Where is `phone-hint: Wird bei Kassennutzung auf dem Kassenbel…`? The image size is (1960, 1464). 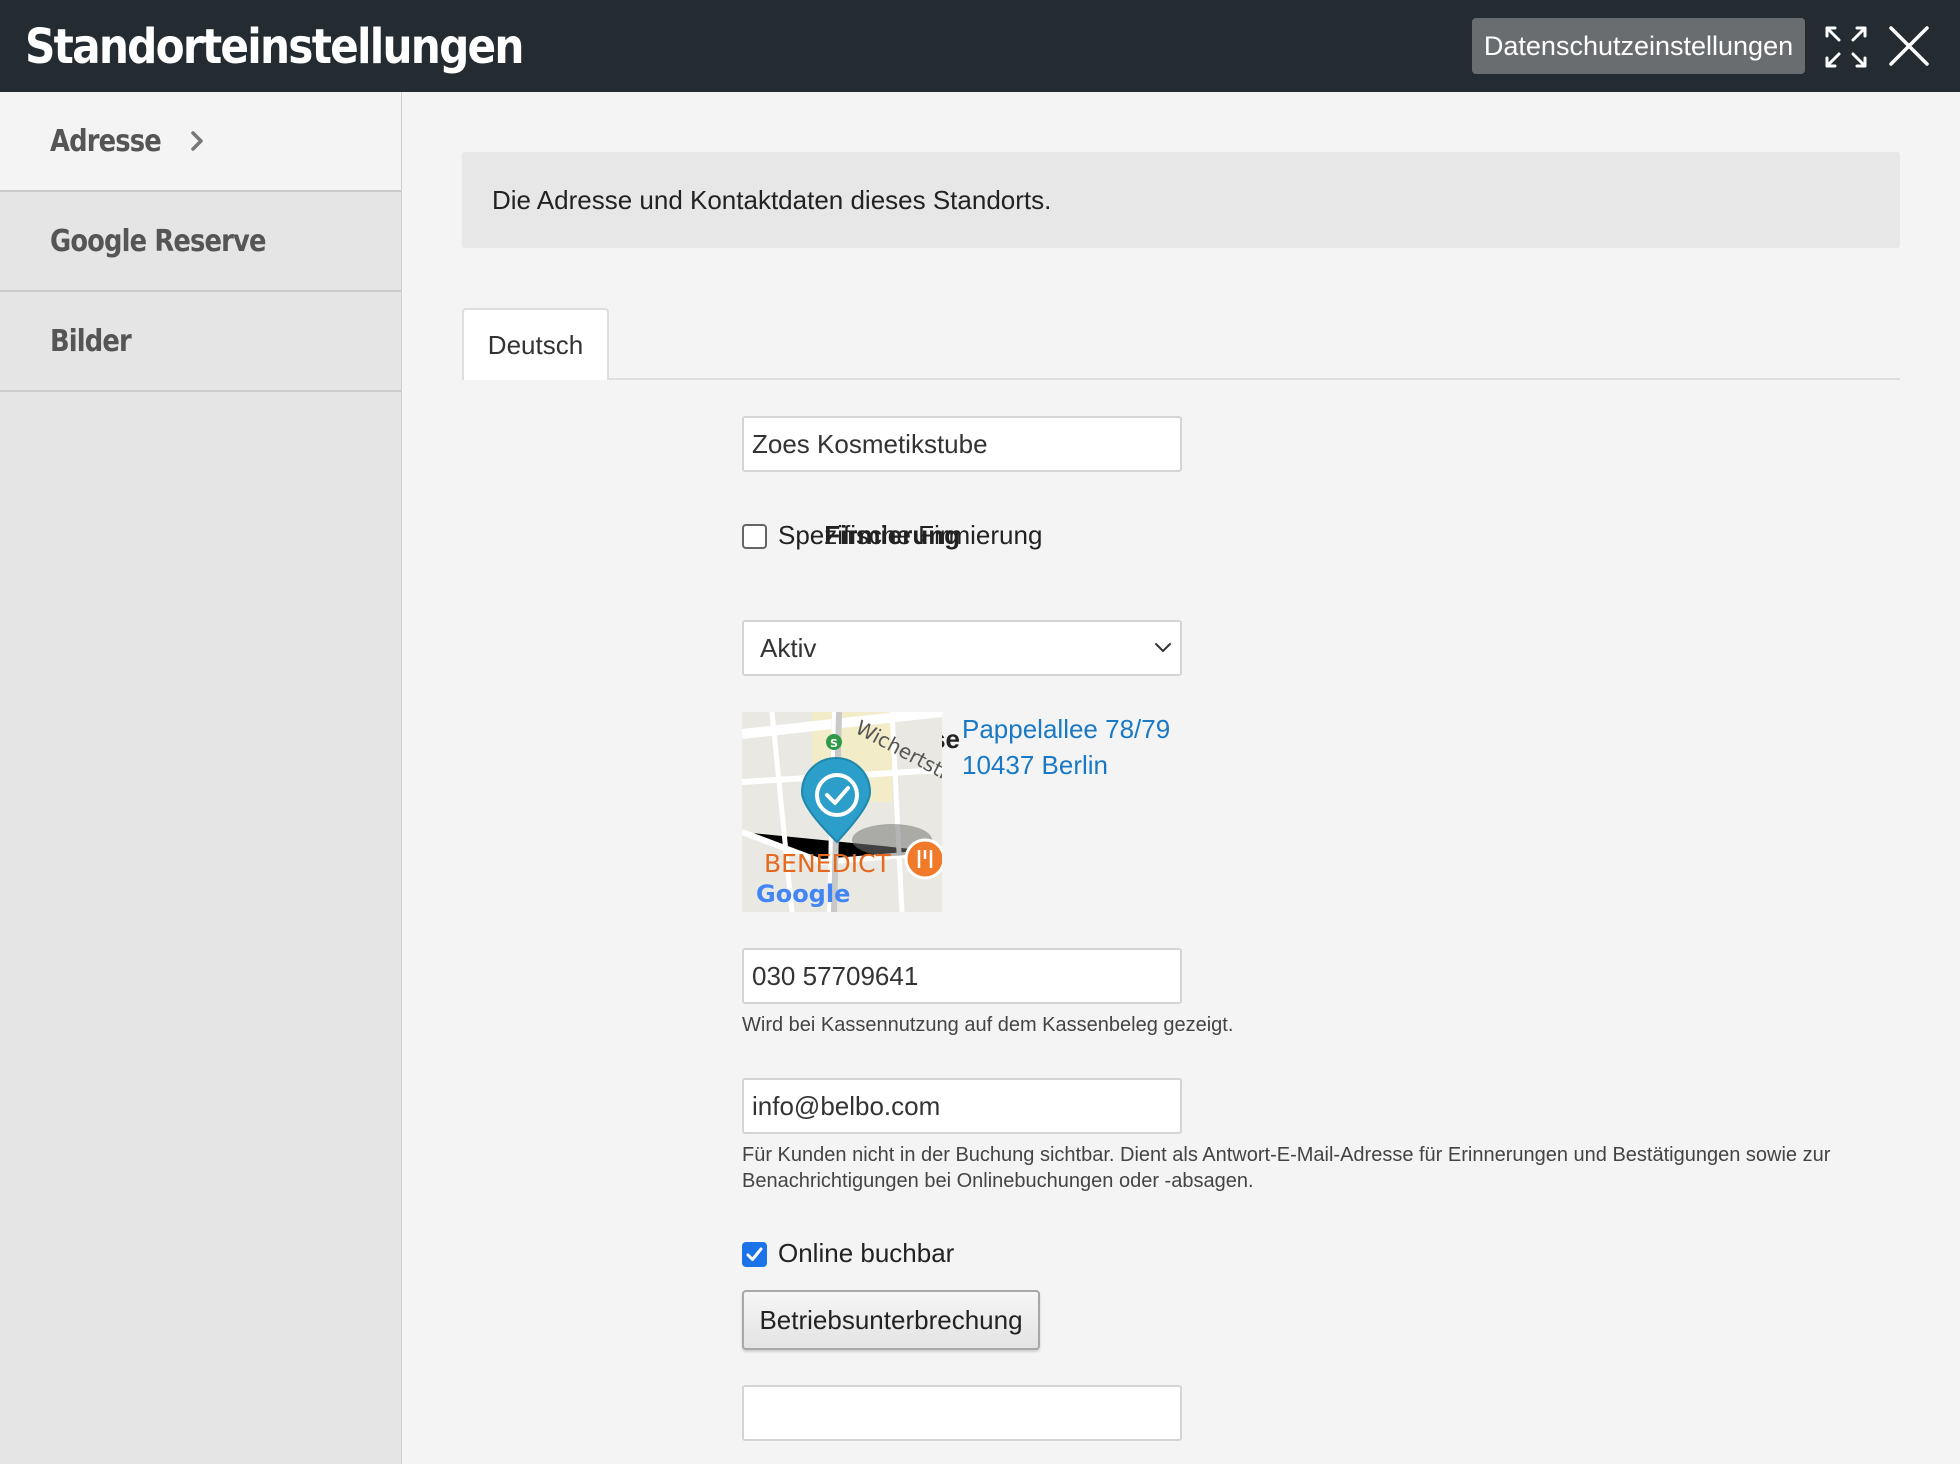 phone-hint: Wird bei Kassennutzung auf dem Kassenbel… is located at coordinates (988, 1025).